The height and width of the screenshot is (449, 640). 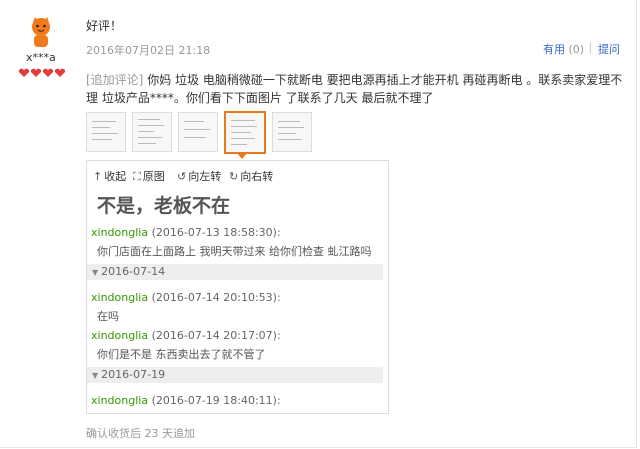 I want to click on additional-review-tag: [追加评论], so click(x=115, y=80).